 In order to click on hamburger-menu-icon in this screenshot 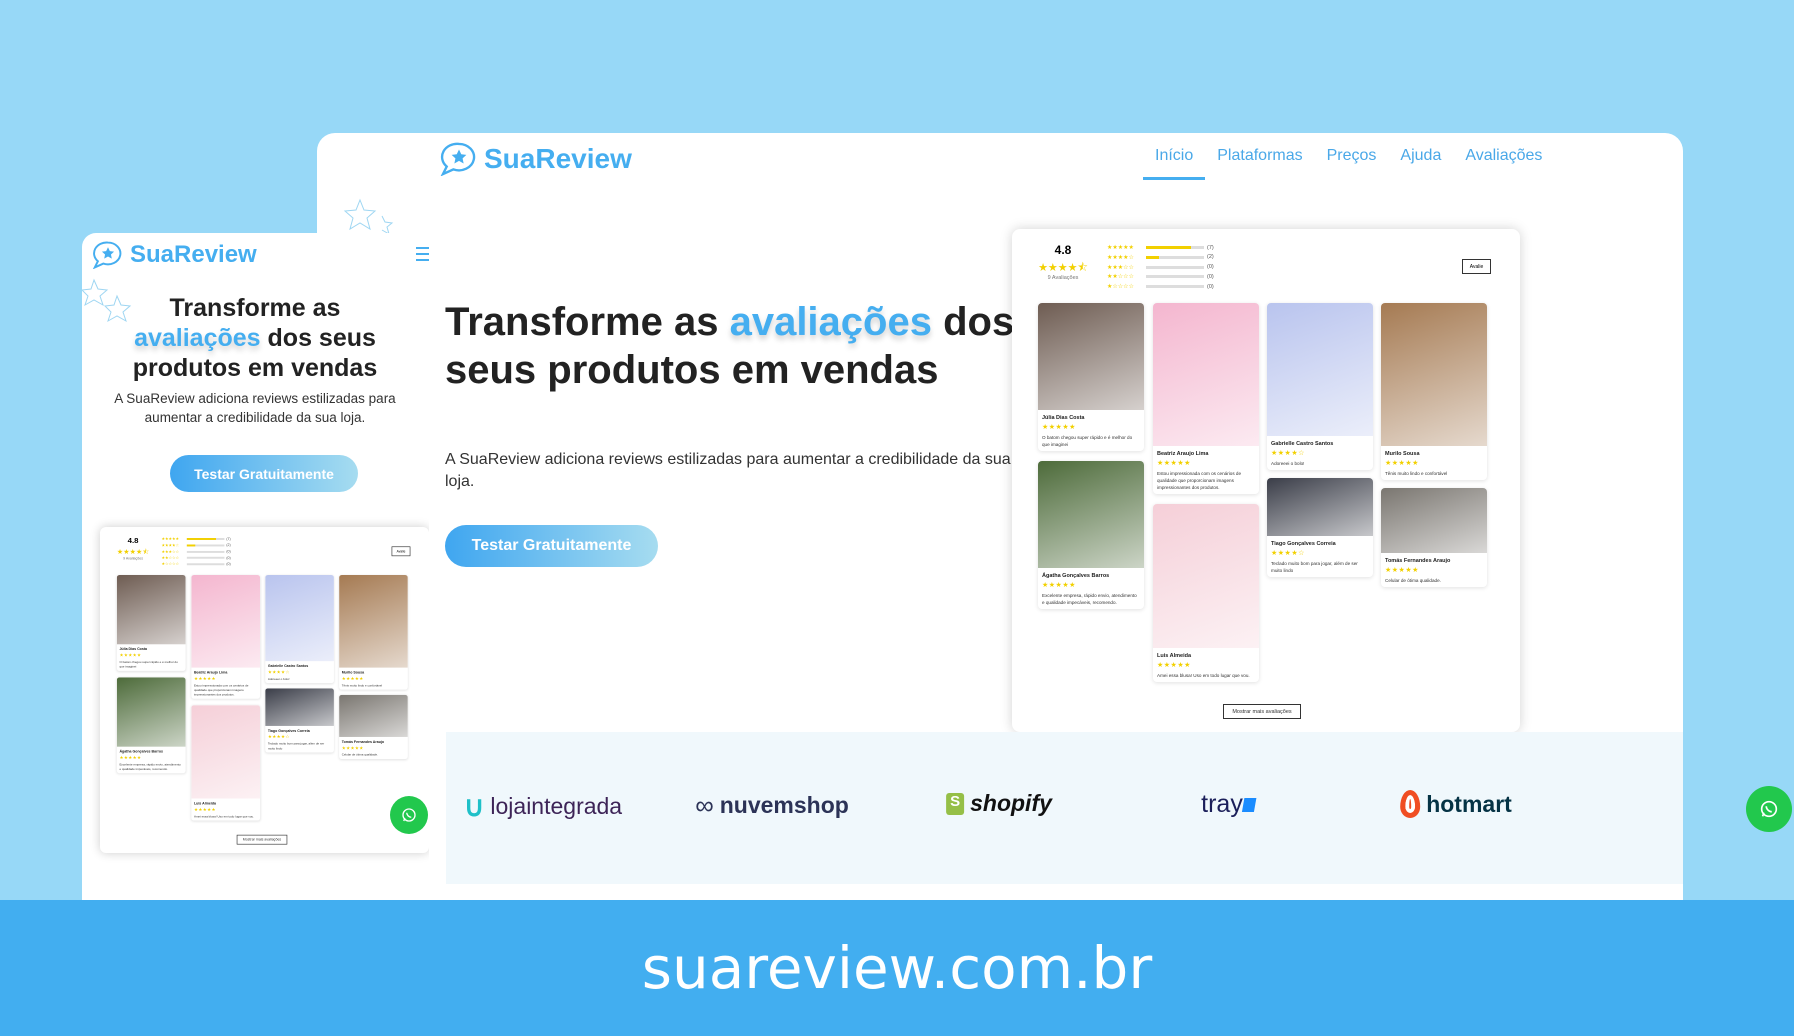, I will do `click(422, 256)`.